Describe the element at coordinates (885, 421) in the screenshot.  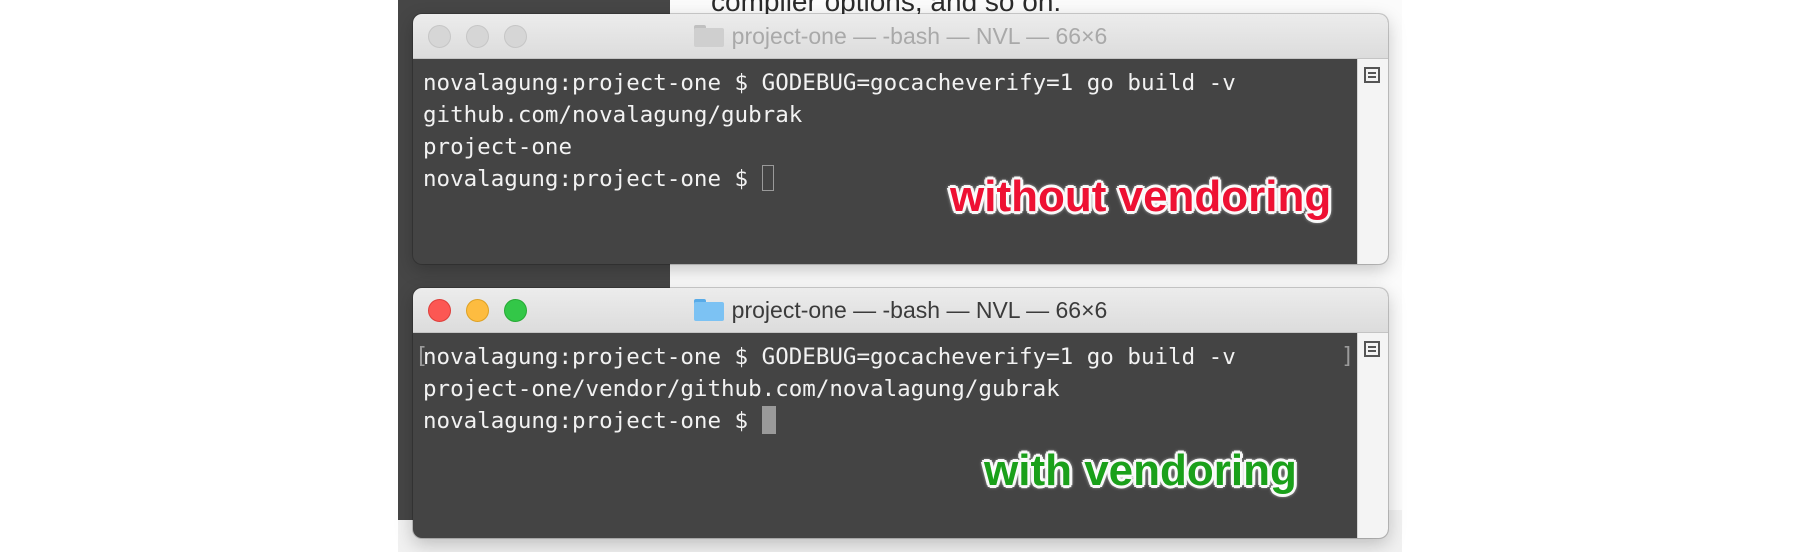
I see `terminal-prompt-line: novalagung:project-one $` at that location.